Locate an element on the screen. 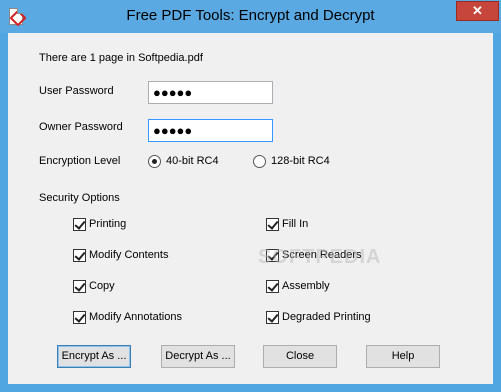 The height and width of the screenshot is (392, 501). checkbox-degraded-printing: Degraded Printing is located at coordinates (331, 318).